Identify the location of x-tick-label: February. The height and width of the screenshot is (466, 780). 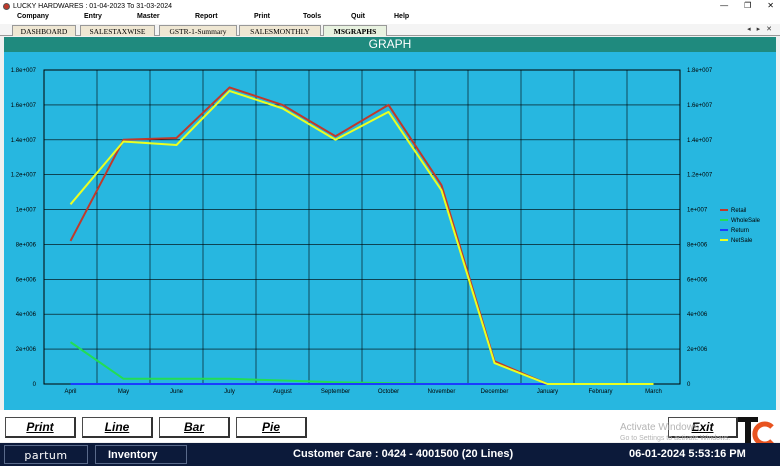
(600, 392).